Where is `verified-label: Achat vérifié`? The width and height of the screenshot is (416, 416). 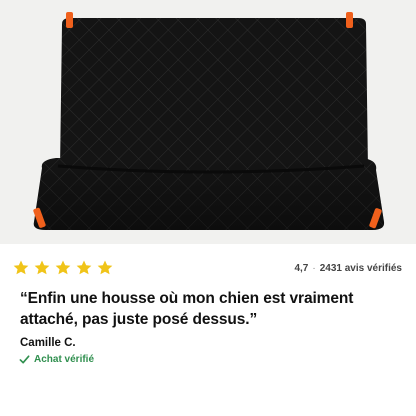
verified-label: Achat vérifié is located at coordinates (64, 359).